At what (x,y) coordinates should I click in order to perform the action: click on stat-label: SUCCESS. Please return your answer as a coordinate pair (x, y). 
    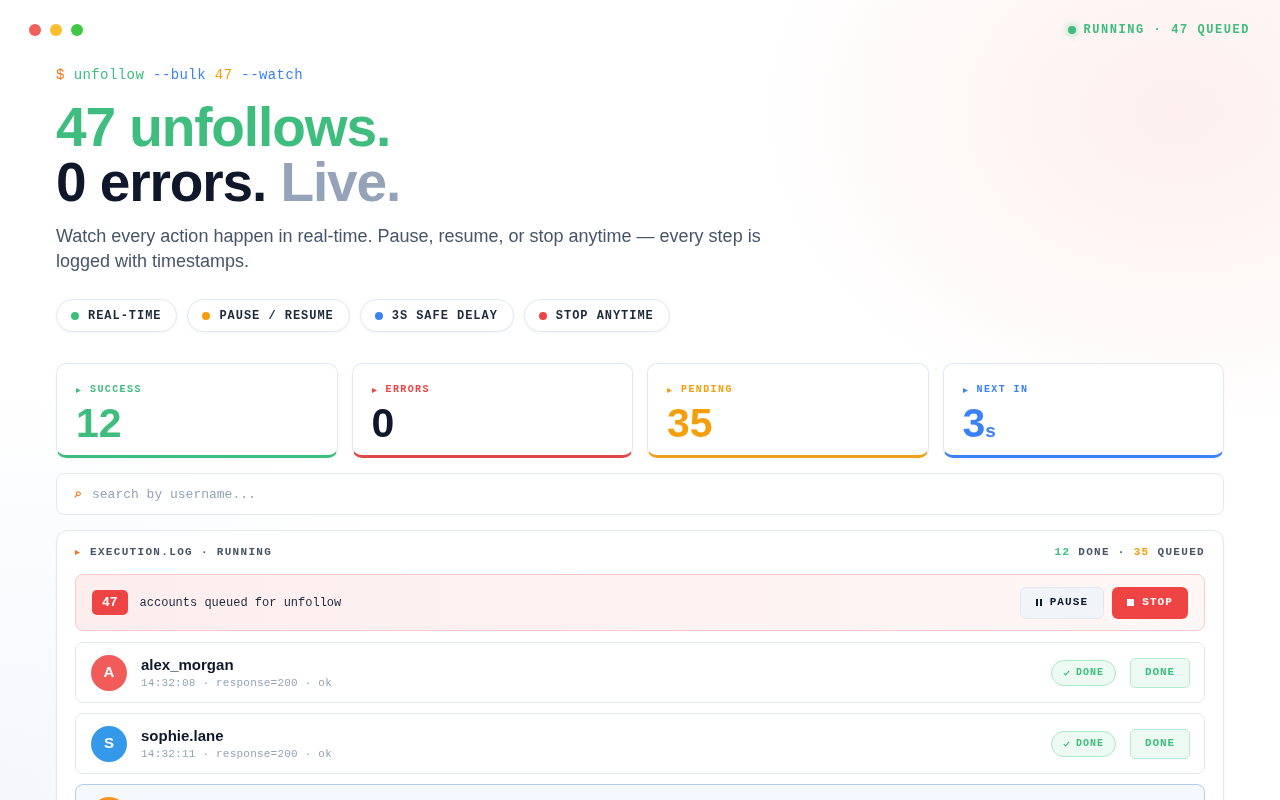
    Looking at the image, I should click on (116, 390).